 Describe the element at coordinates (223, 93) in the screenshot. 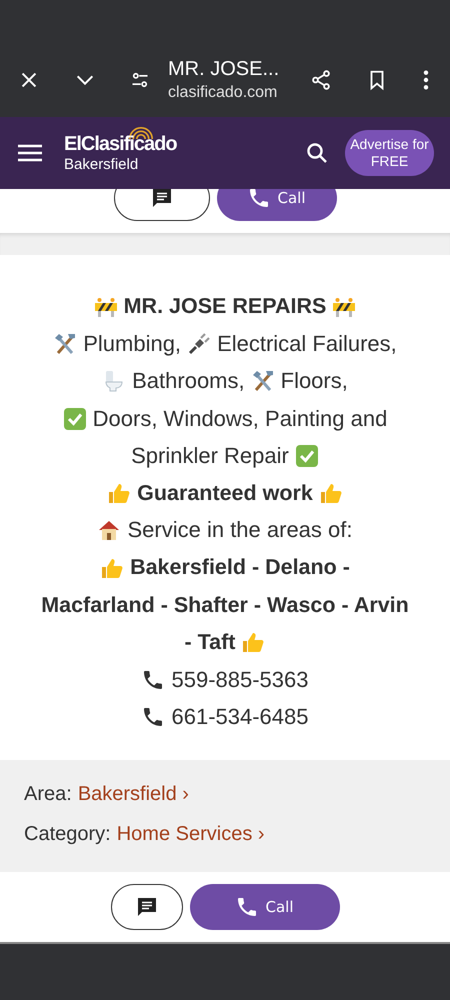

I see `page-url: clasificado.com` at that location.